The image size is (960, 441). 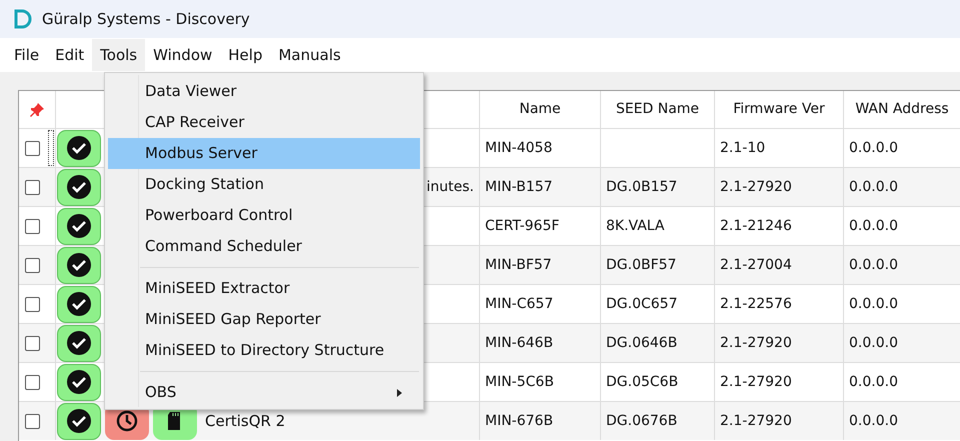 What do you see at coordinates (658, 225) in the screenshot?
I see `table-cell: 8K.VALA` at bounding box center [658, 225].